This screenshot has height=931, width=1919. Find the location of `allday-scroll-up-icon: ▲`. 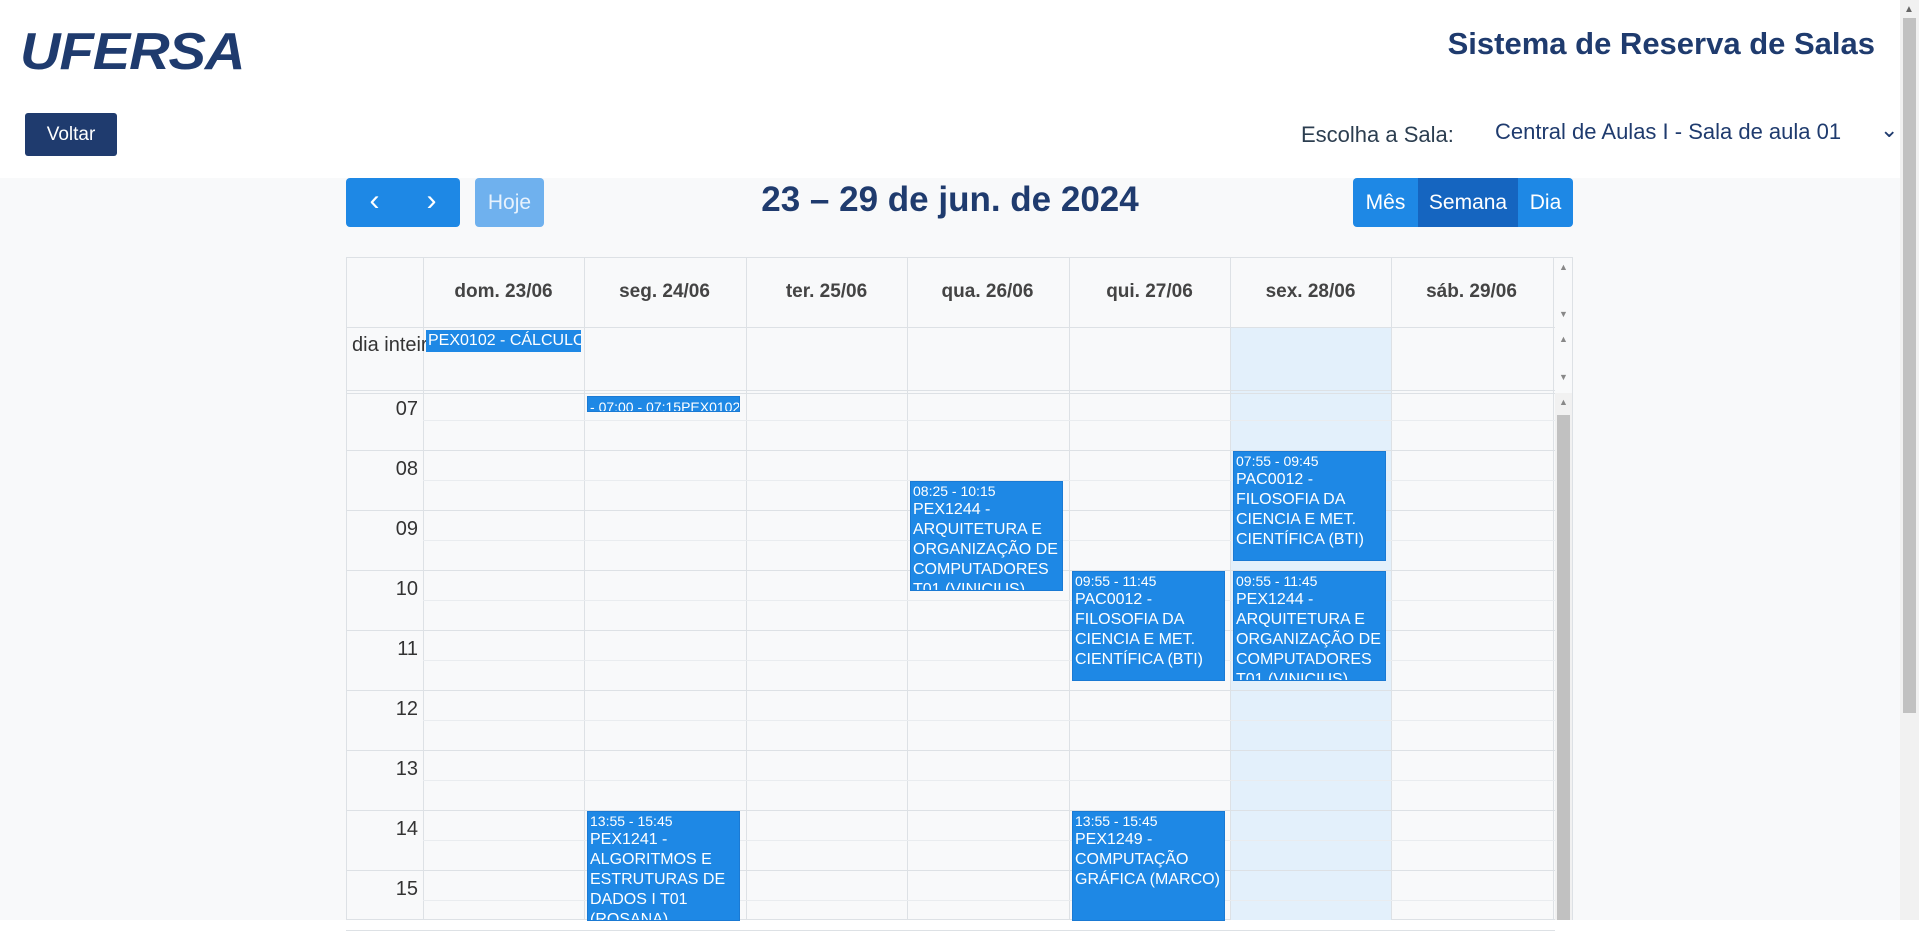

allday-scroll-up-icon: ▲ is located at coordinates (1563, 339).